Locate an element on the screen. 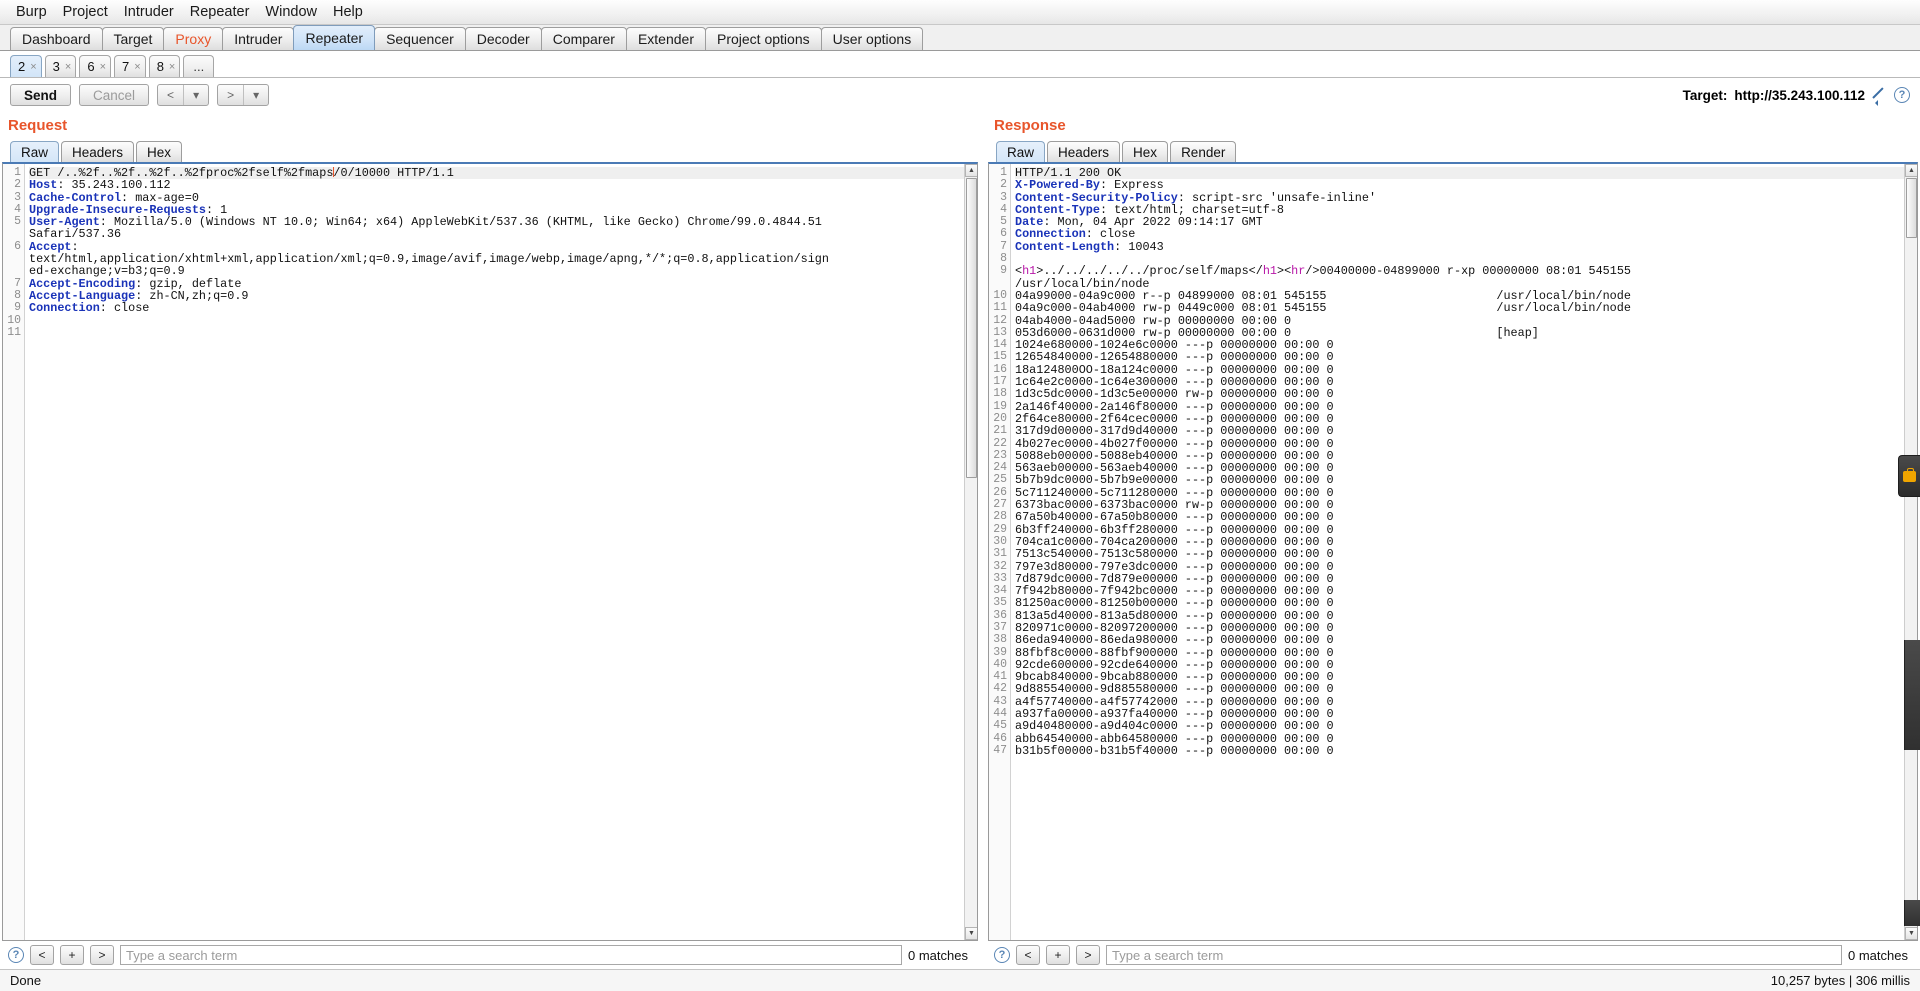 The image size is (1920, 991). repeater-tab-3: 3 × is located at coordinates (60, 66).